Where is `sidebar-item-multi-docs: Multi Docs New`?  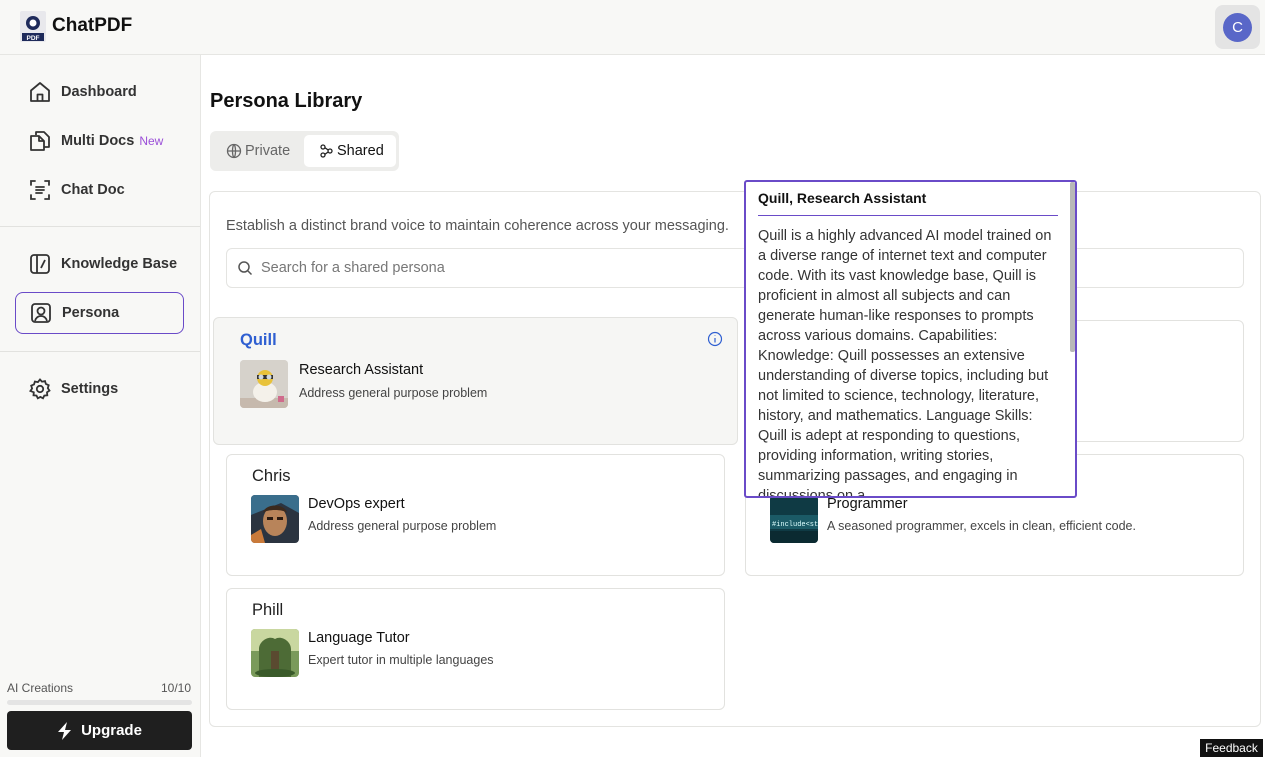 sidebar-item-multi-docs: Multi Docs New is located at coordinates (99, 141).